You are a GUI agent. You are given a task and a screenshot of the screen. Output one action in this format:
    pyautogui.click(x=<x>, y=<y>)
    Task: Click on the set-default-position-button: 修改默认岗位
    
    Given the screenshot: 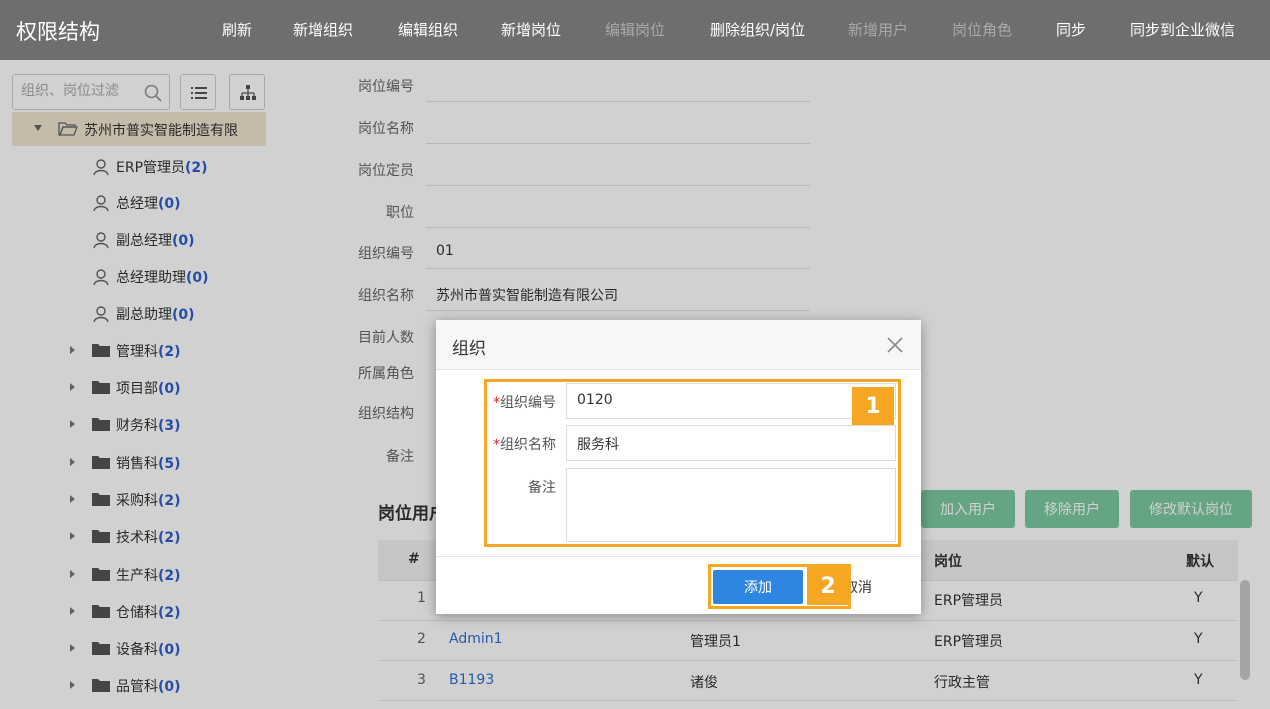 What is the action you would take?
    pyautogui.click(x=1191, y=509)
    